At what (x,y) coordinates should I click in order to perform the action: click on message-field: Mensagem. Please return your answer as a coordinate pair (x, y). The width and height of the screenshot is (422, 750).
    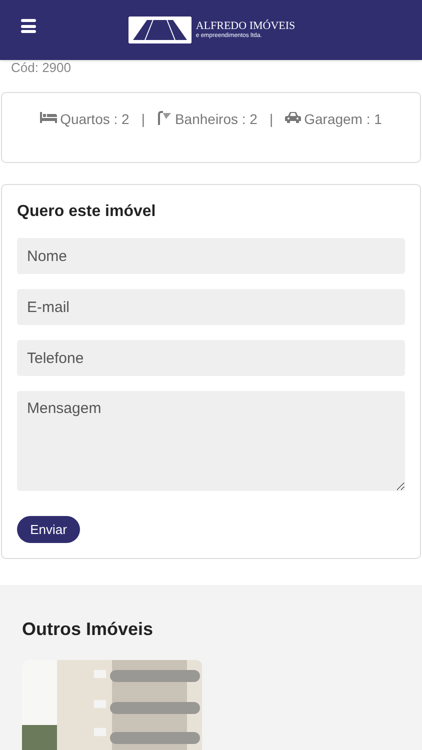
    Looking at the image, I should click on (211, 441).